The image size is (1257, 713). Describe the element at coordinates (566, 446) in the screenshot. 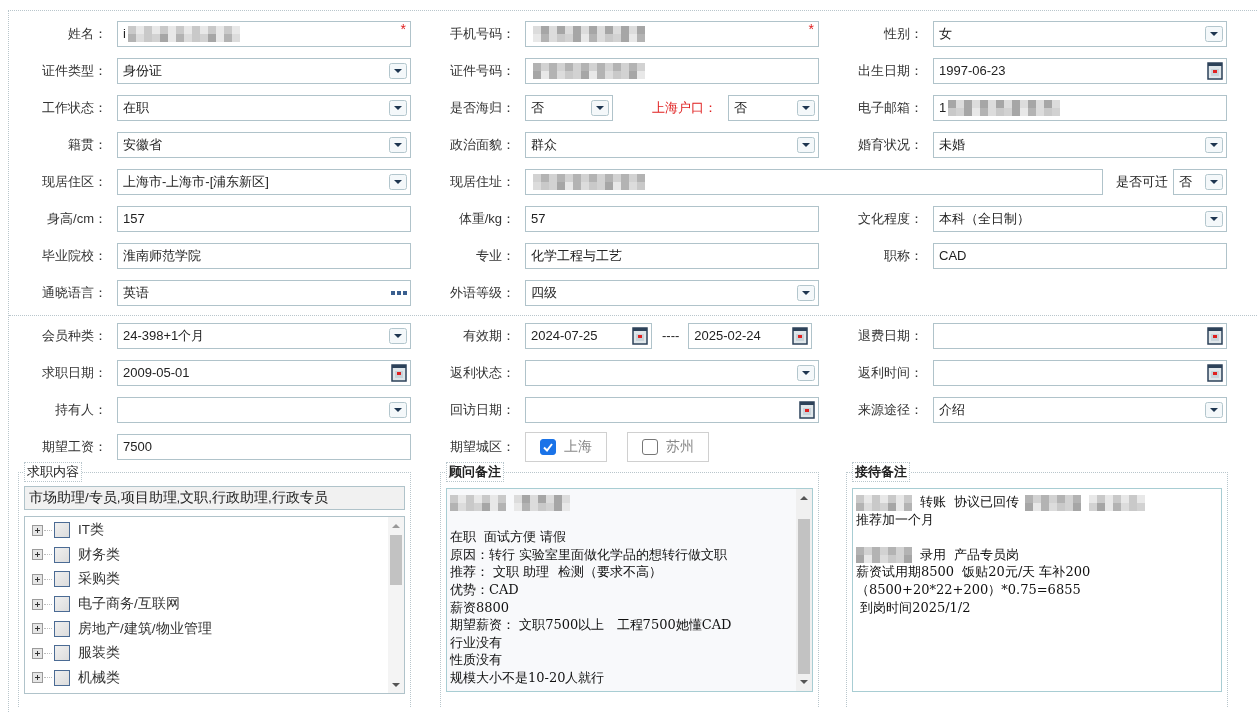

I see `city-option-button: 上海` at that location.